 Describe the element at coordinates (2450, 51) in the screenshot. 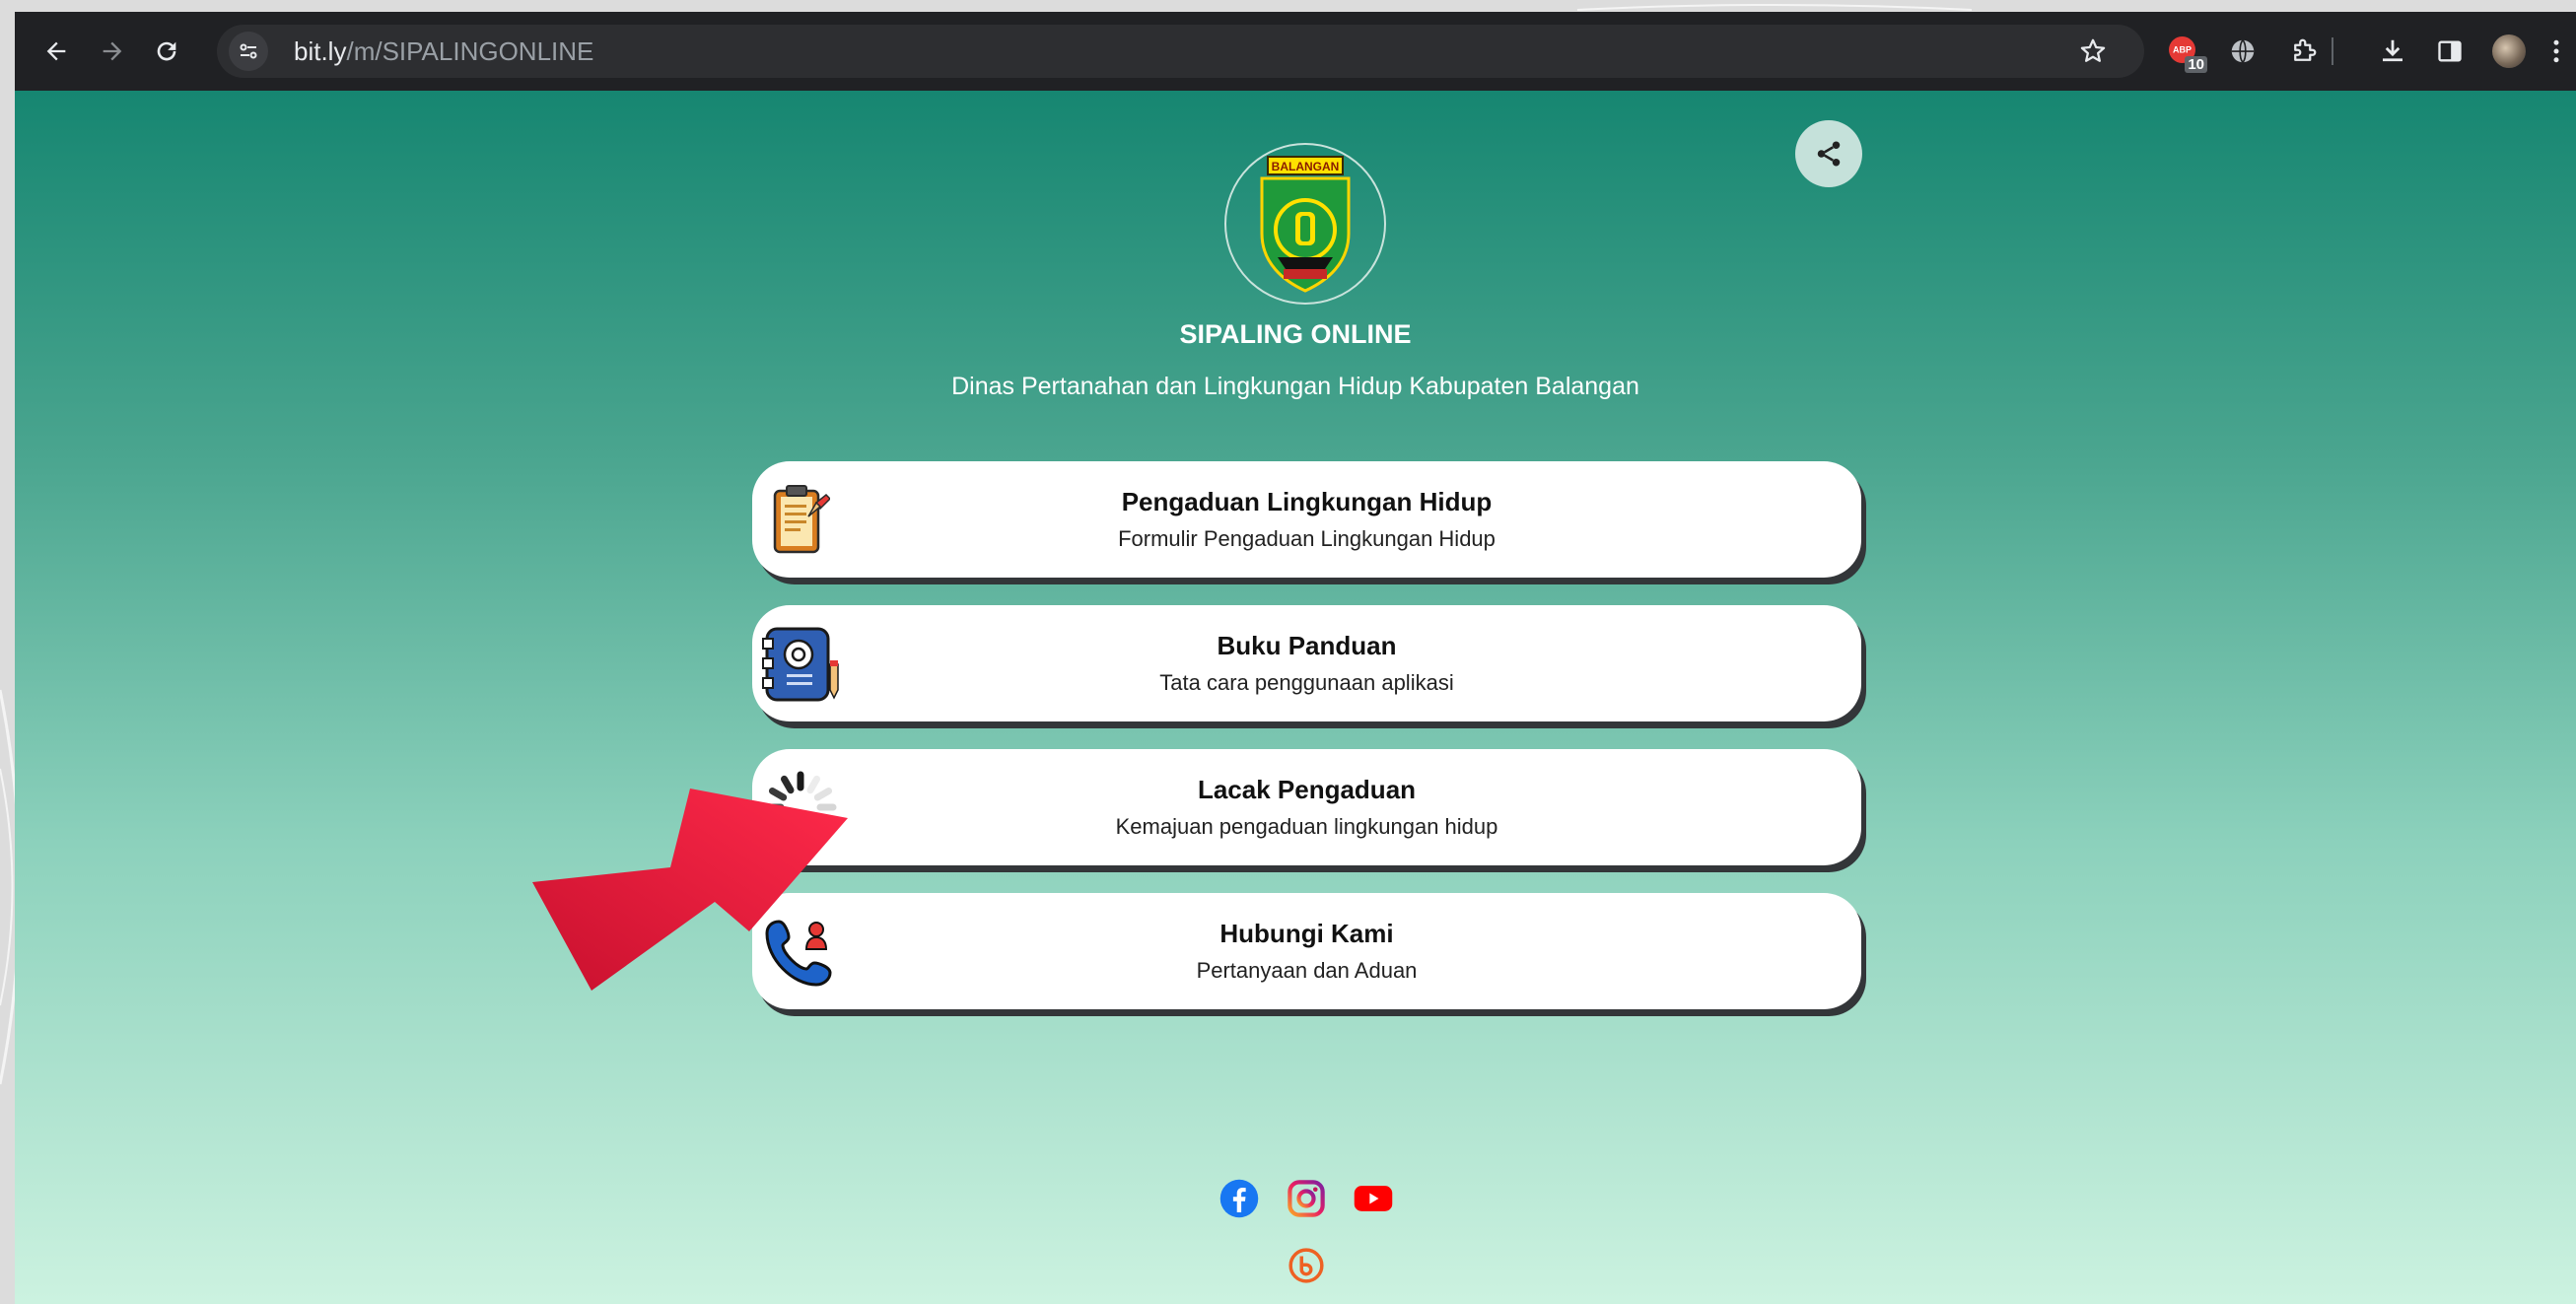

I see `side-panel-icon` at that location.